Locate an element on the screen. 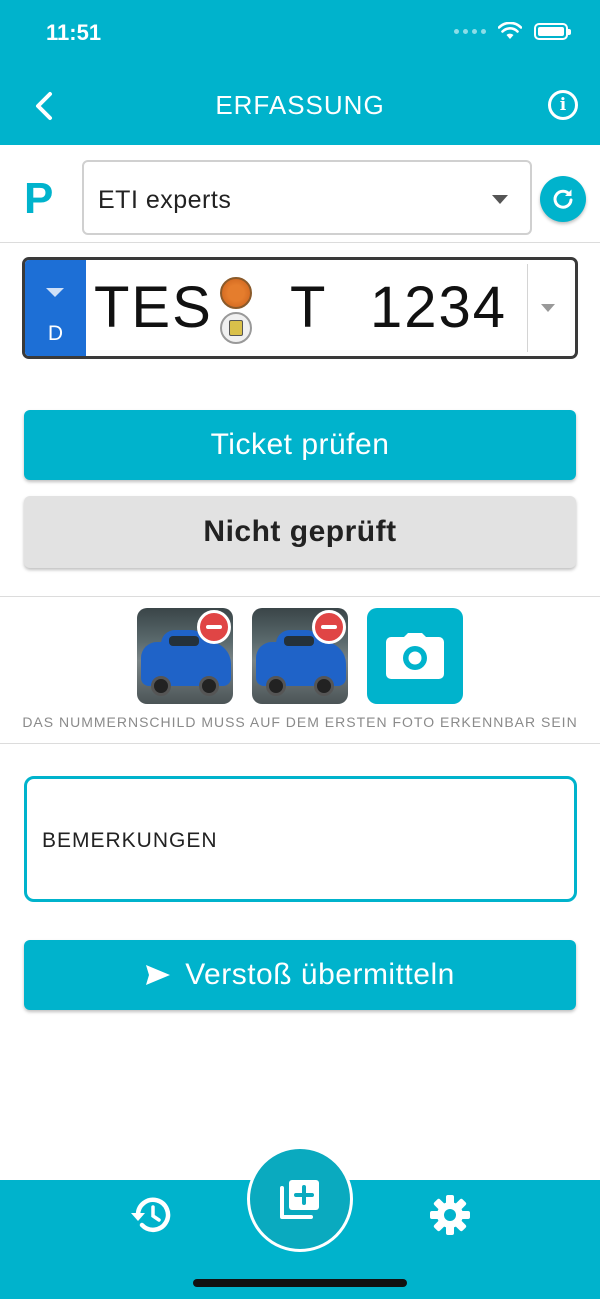 This screenshot has height=1299, width=600. battery-icon is located at coordinates (552, 31).